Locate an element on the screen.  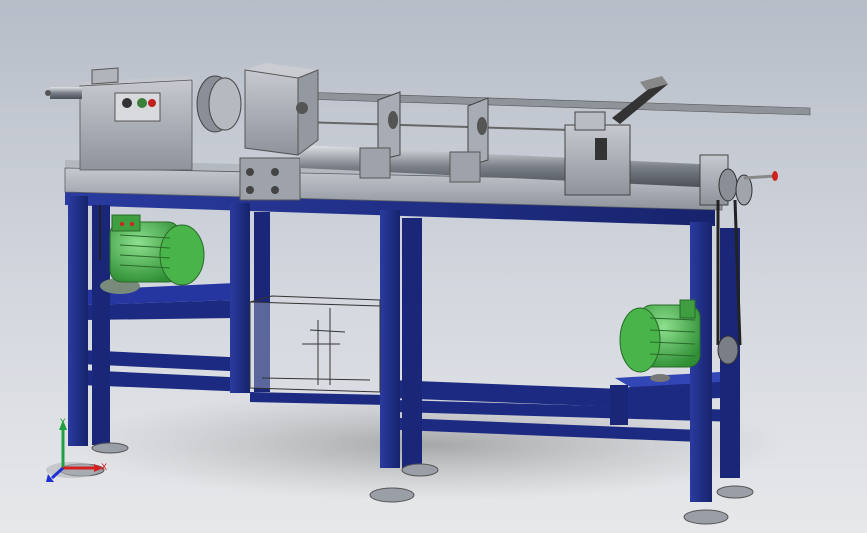
headstock is located at coordinates (143, 119).